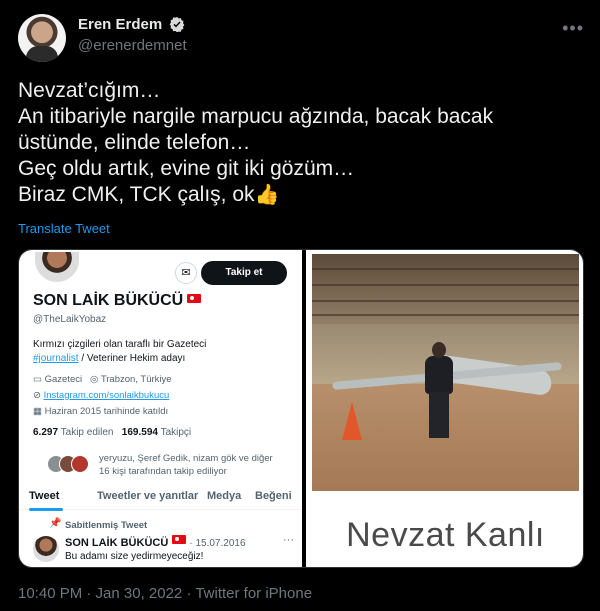 The height and width of the screenshot is (611, 600). What do you see at coordinates (46, 549) in the screenshot?
I see `pinned-avatar` at bounding box center [46, 549].